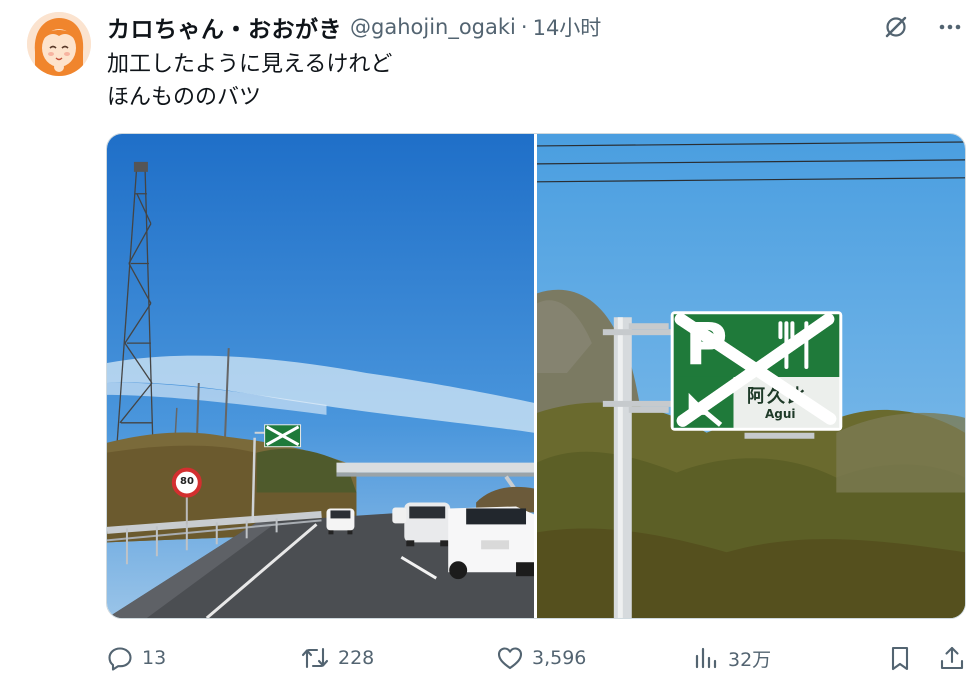  What do you see at coordinates (510, 658) in the screenshot?
I see `like-icon` at bounding box center [510, 658].